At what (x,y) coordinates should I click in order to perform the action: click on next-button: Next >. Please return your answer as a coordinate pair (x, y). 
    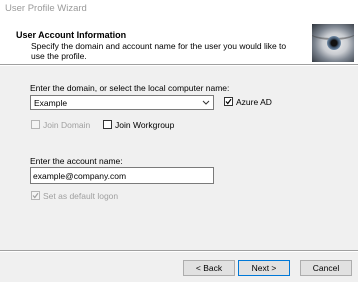
    Looking at the image, I should click on (264, 268).